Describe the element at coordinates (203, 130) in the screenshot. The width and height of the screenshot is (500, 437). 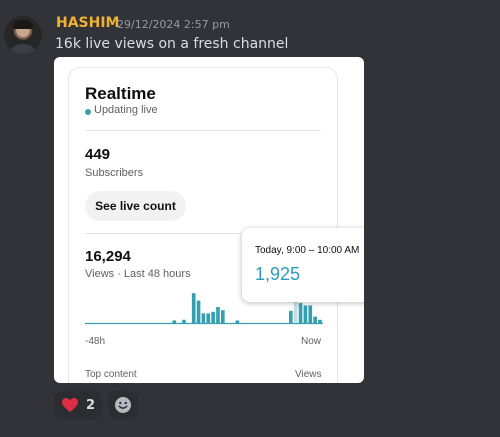
I see `divider` at that location.